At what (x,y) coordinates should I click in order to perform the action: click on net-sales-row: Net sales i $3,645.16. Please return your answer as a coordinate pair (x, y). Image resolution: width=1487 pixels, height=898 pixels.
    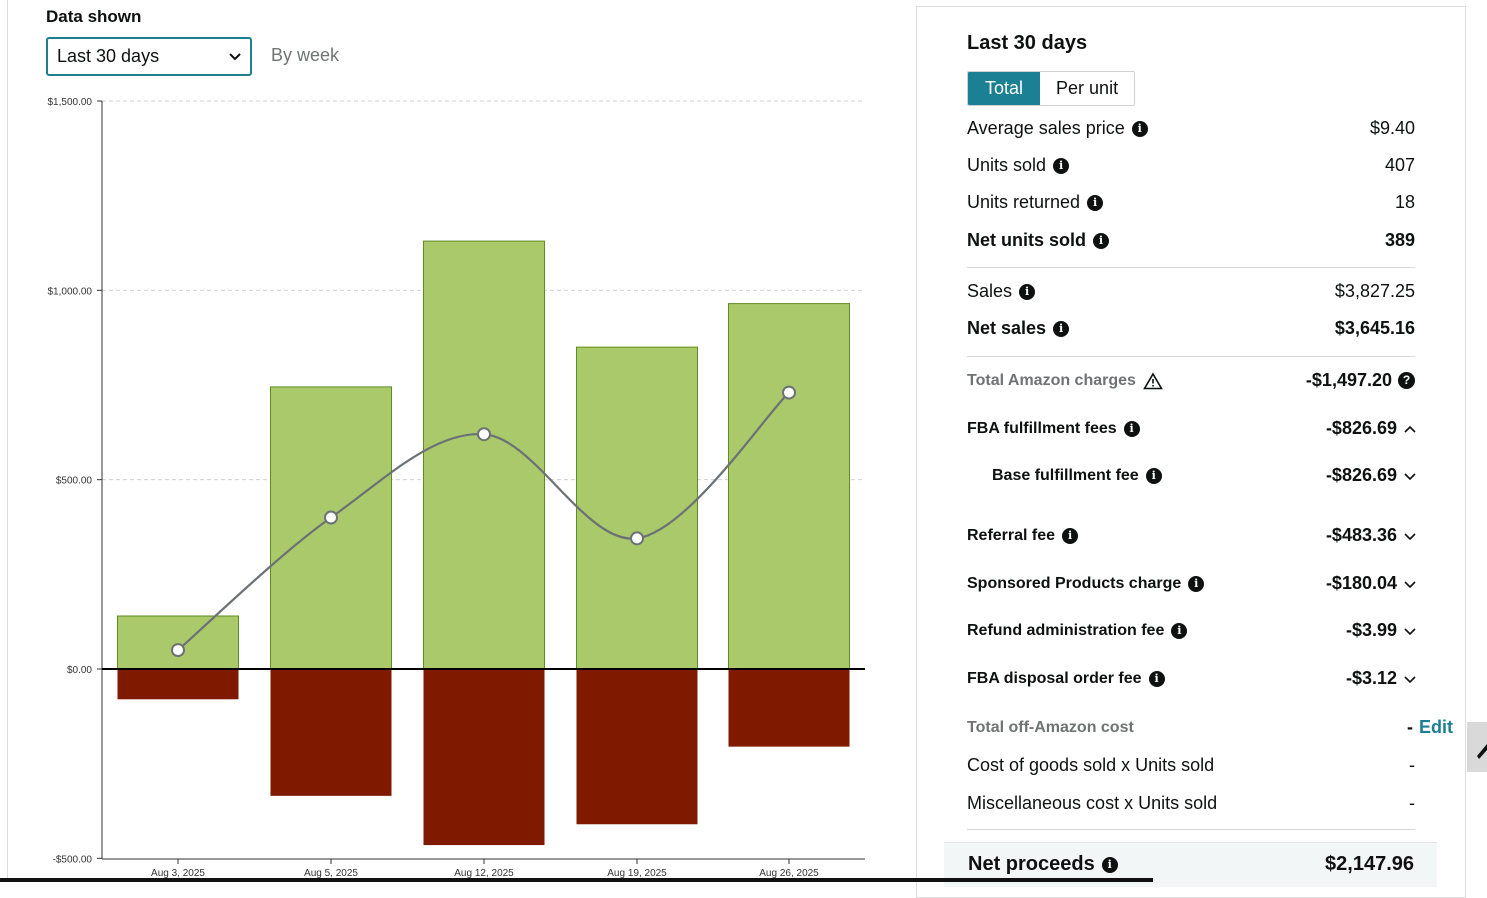
    Looking at the image, I should click on (1191, 328).